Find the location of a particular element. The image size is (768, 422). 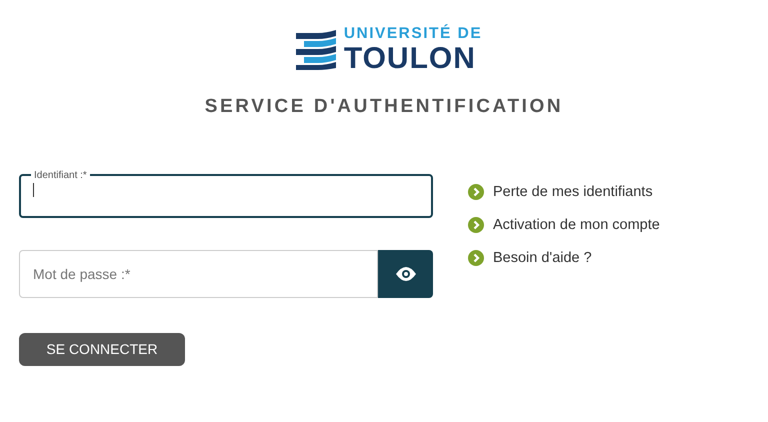

help-link: Besoin d'aide ? is located at coordinates (542, 258).